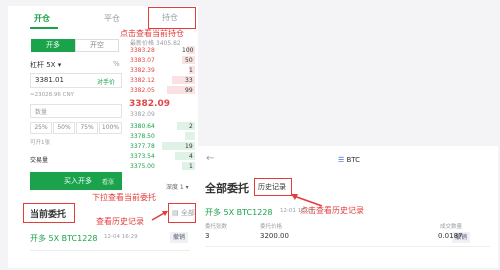 This screenshot has height=270, width=500. What do you see at coordinates (110, 128) in the screenshot?
I see `percent-100-button: 100%` at bounding box center [110, 128].